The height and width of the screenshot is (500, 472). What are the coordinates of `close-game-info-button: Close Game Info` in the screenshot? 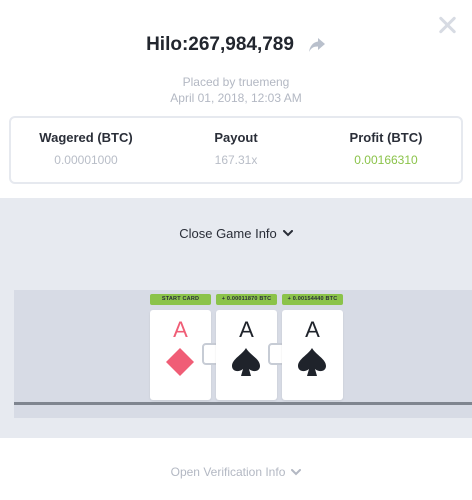 It's located at (236, 233).